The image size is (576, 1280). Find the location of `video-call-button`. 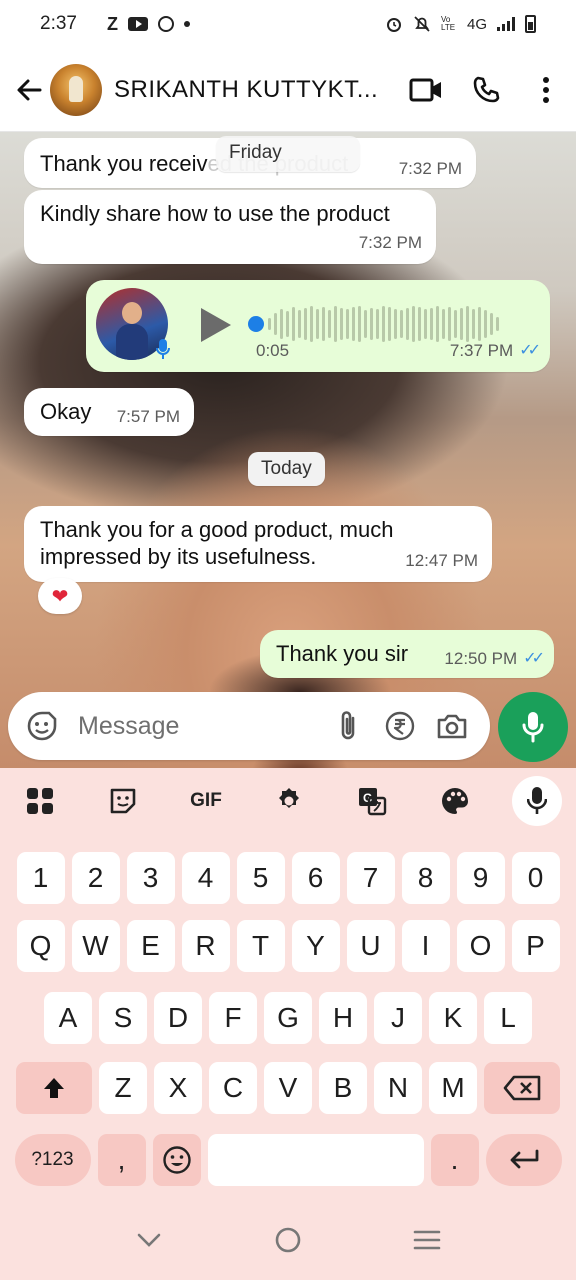

video-call-button is located at coordinates (426, 90).